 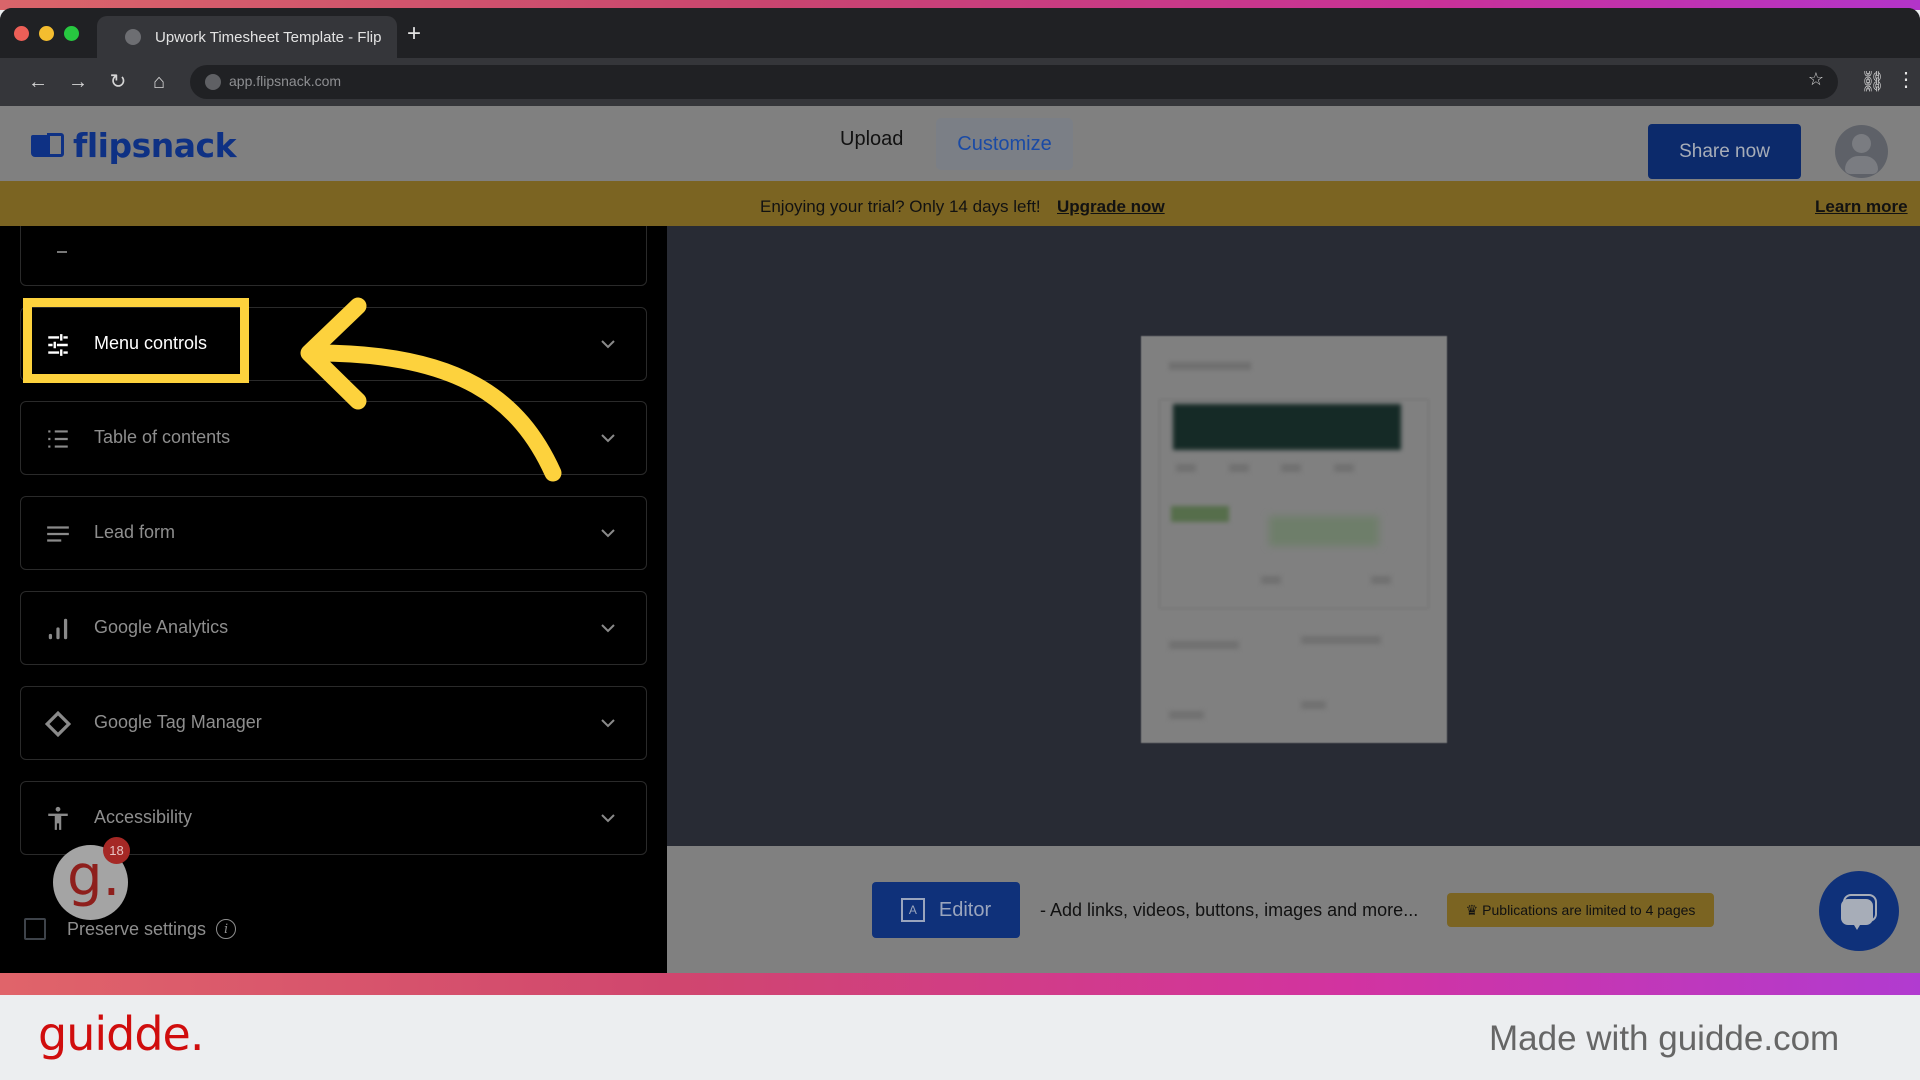 What do you see at coordinates (143, 817) in the screenshot?
I see `accordion-label: Accessibility` at bounding box center [143, 817].